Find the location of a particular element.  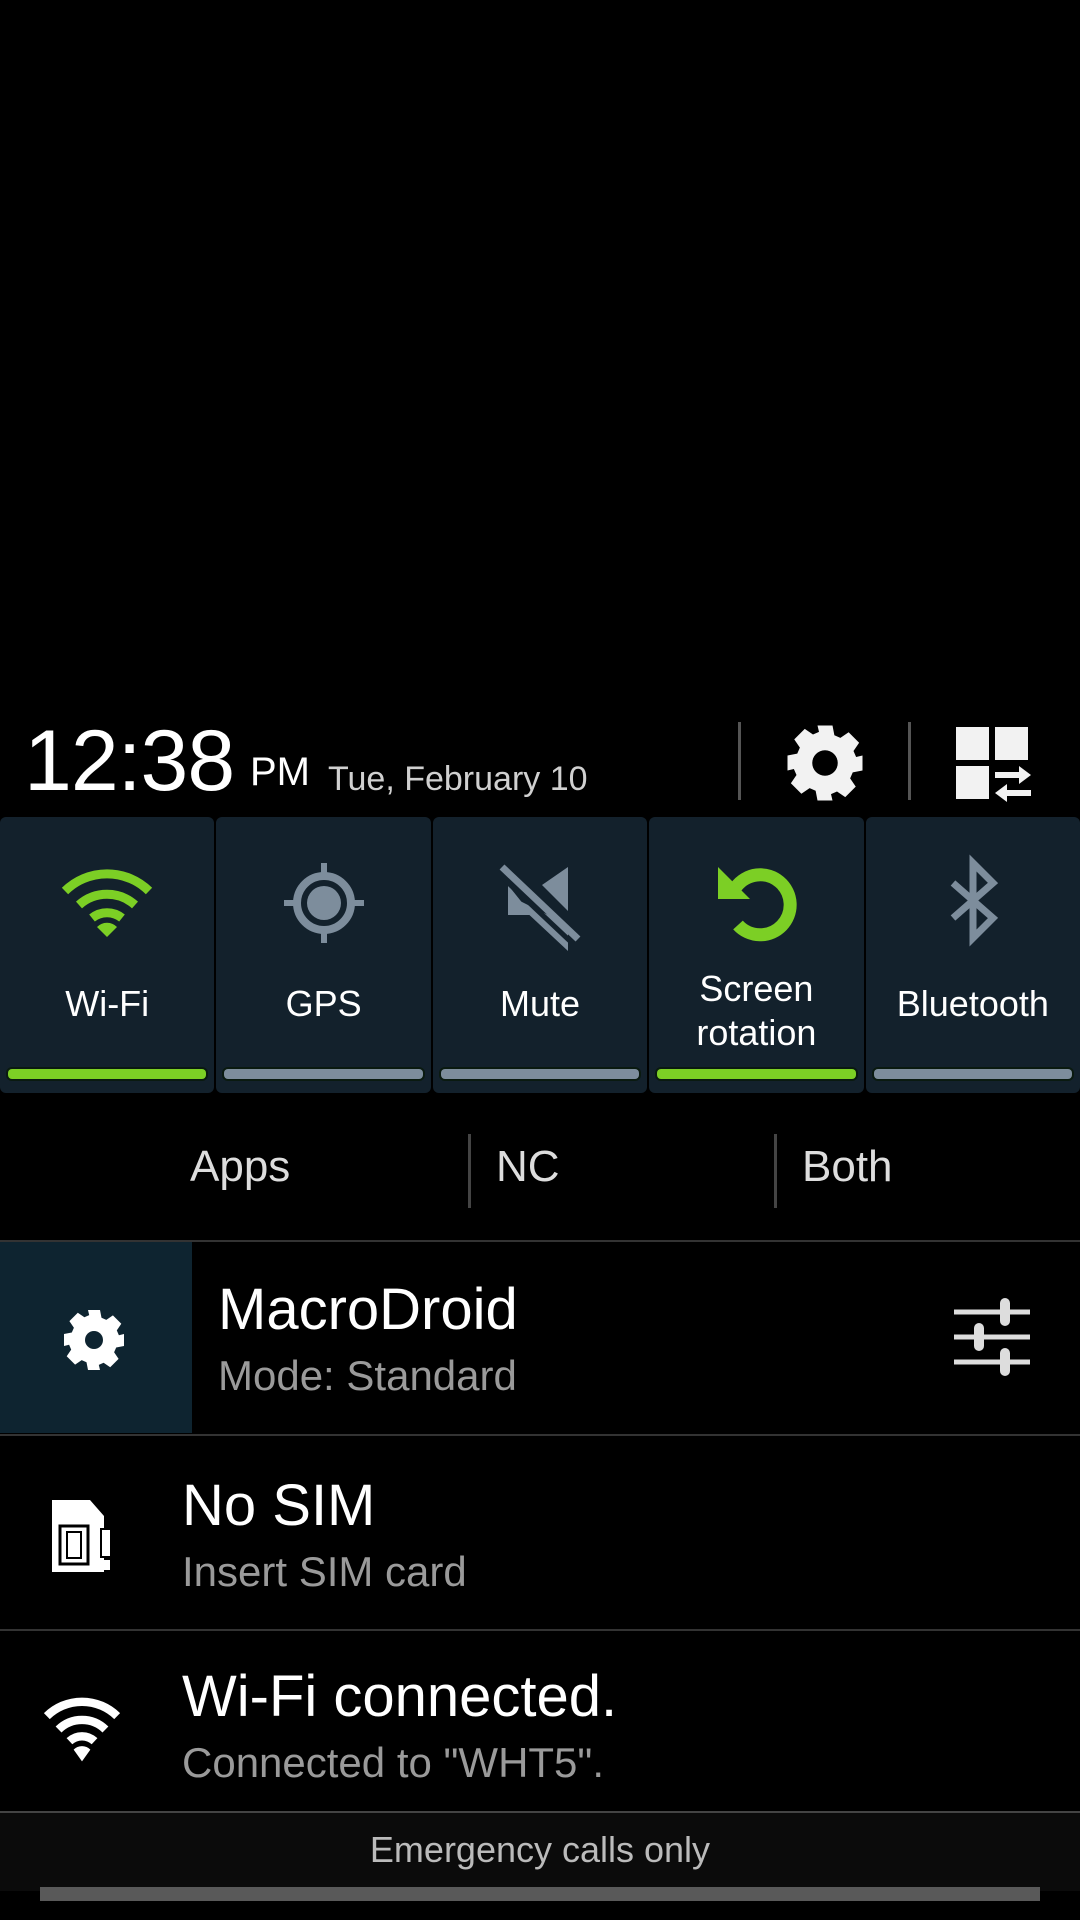

notification-title: Wi-Fi connected. is located at coordinates (400, 1696).